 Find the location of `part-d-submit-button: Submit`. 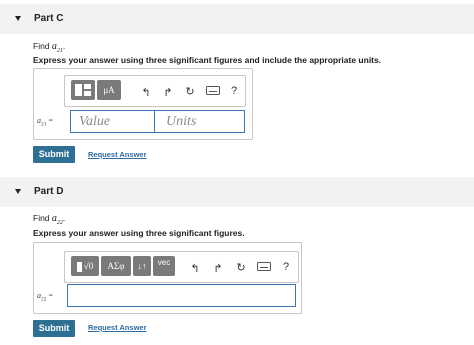

part-d-submit-button: Submit is located at coordinates (54, 328).